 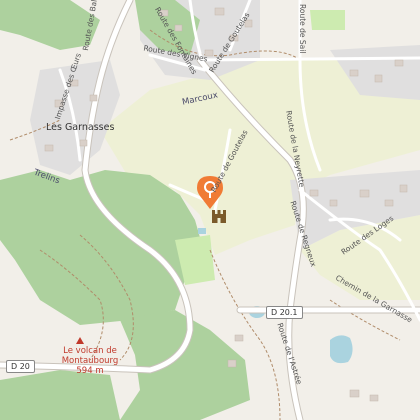 I want to click on pool, so click(x=202, y=231).